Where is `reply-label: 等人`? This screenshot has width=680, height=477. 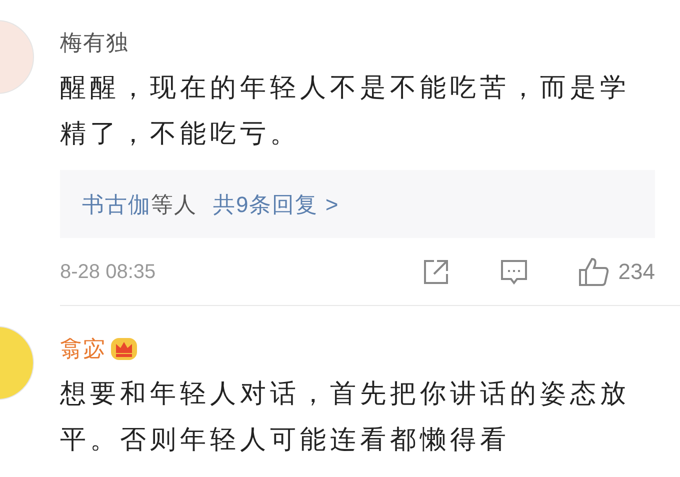
reply-label: 等人 is located at coordinates (174, 204).